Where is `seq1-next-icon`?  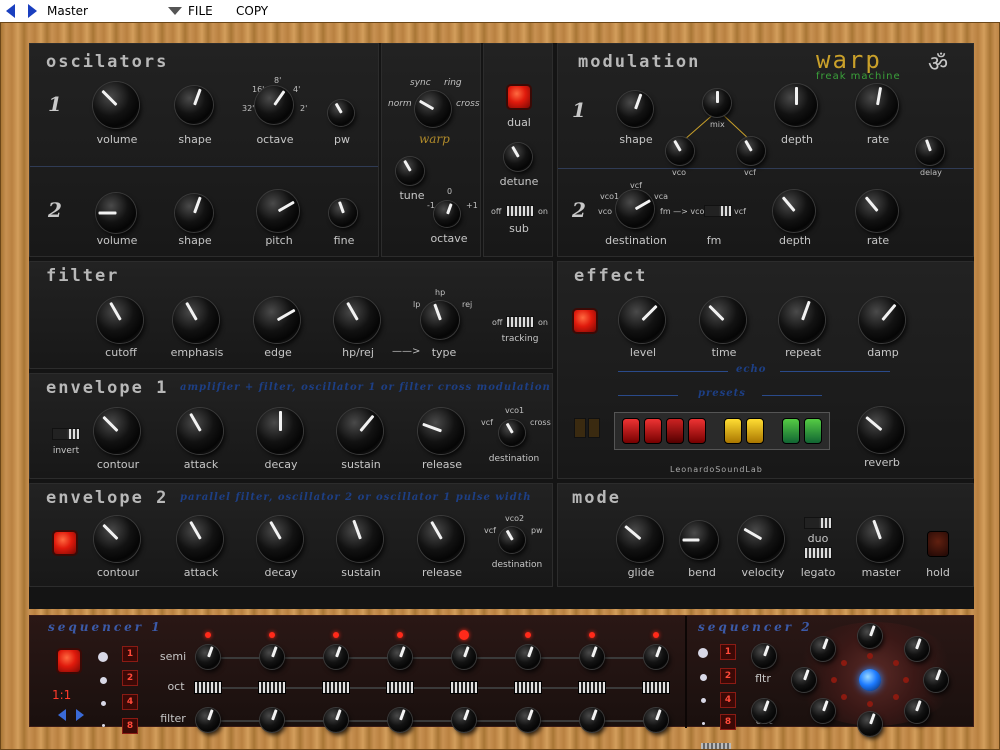 seq1-next-icon is located at coordinates (80, 715).